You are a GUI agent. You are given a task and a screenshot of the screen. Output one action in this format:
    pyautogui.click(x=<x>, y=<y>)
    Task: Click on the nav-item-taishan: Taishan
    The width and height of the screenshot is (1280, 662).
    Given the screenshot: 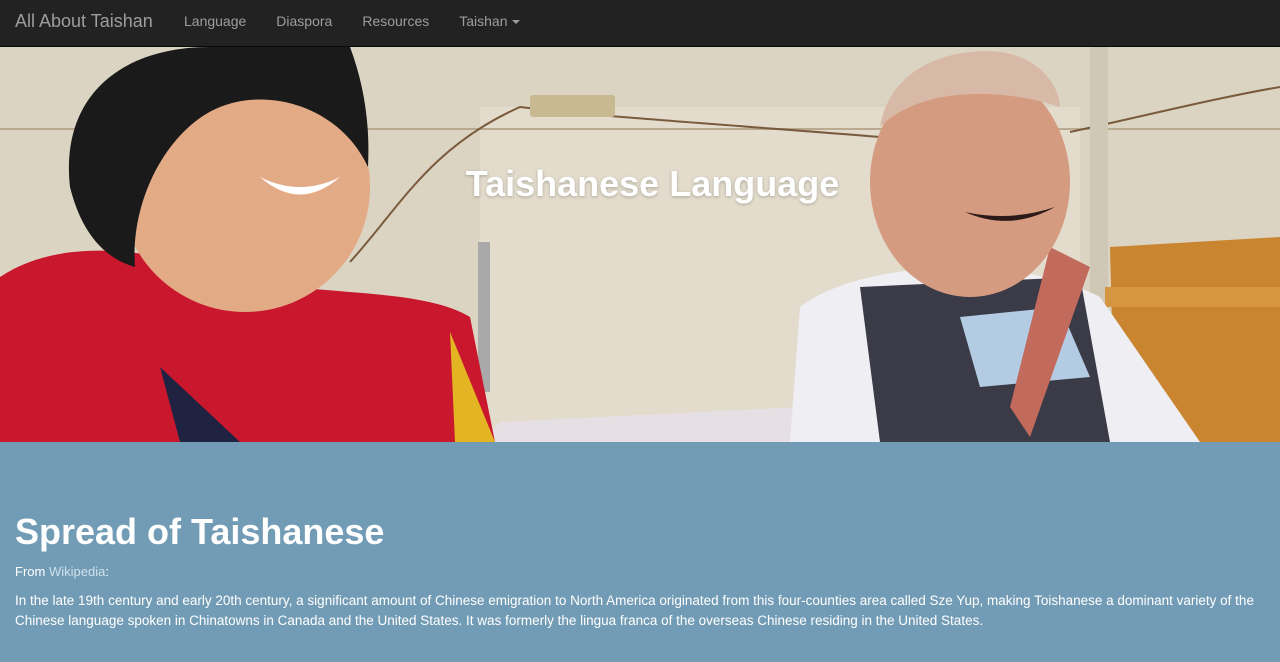 What is the action you would take?
    pyautogui.click(x=489, y=21)
    